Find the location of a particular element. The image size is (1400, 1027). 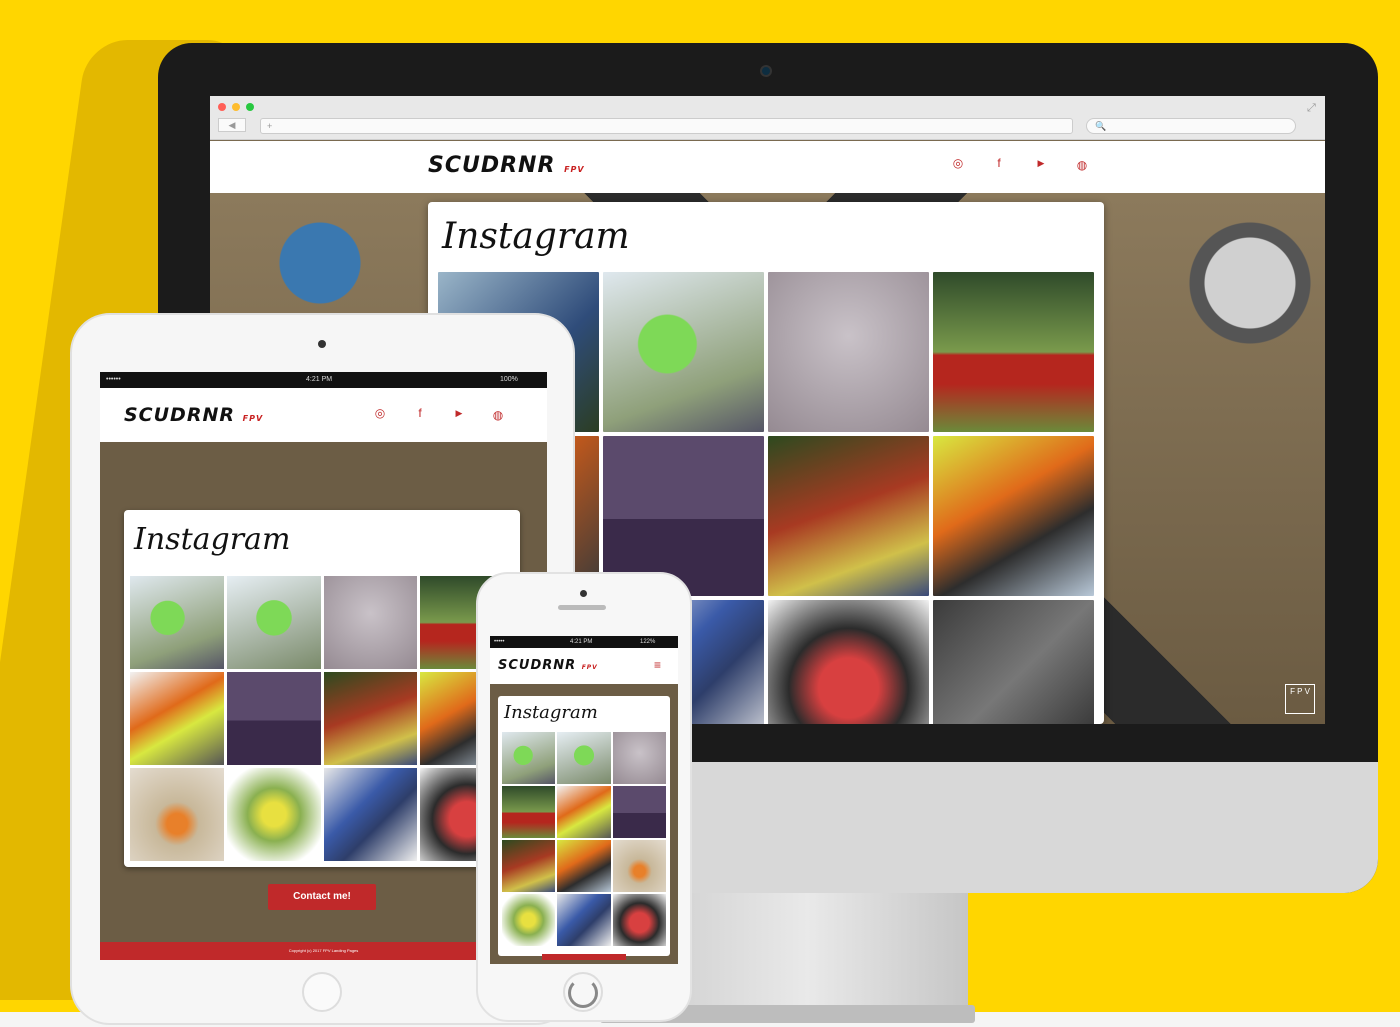

signal-indicator: ••••• is located at coordinates (499, 642).